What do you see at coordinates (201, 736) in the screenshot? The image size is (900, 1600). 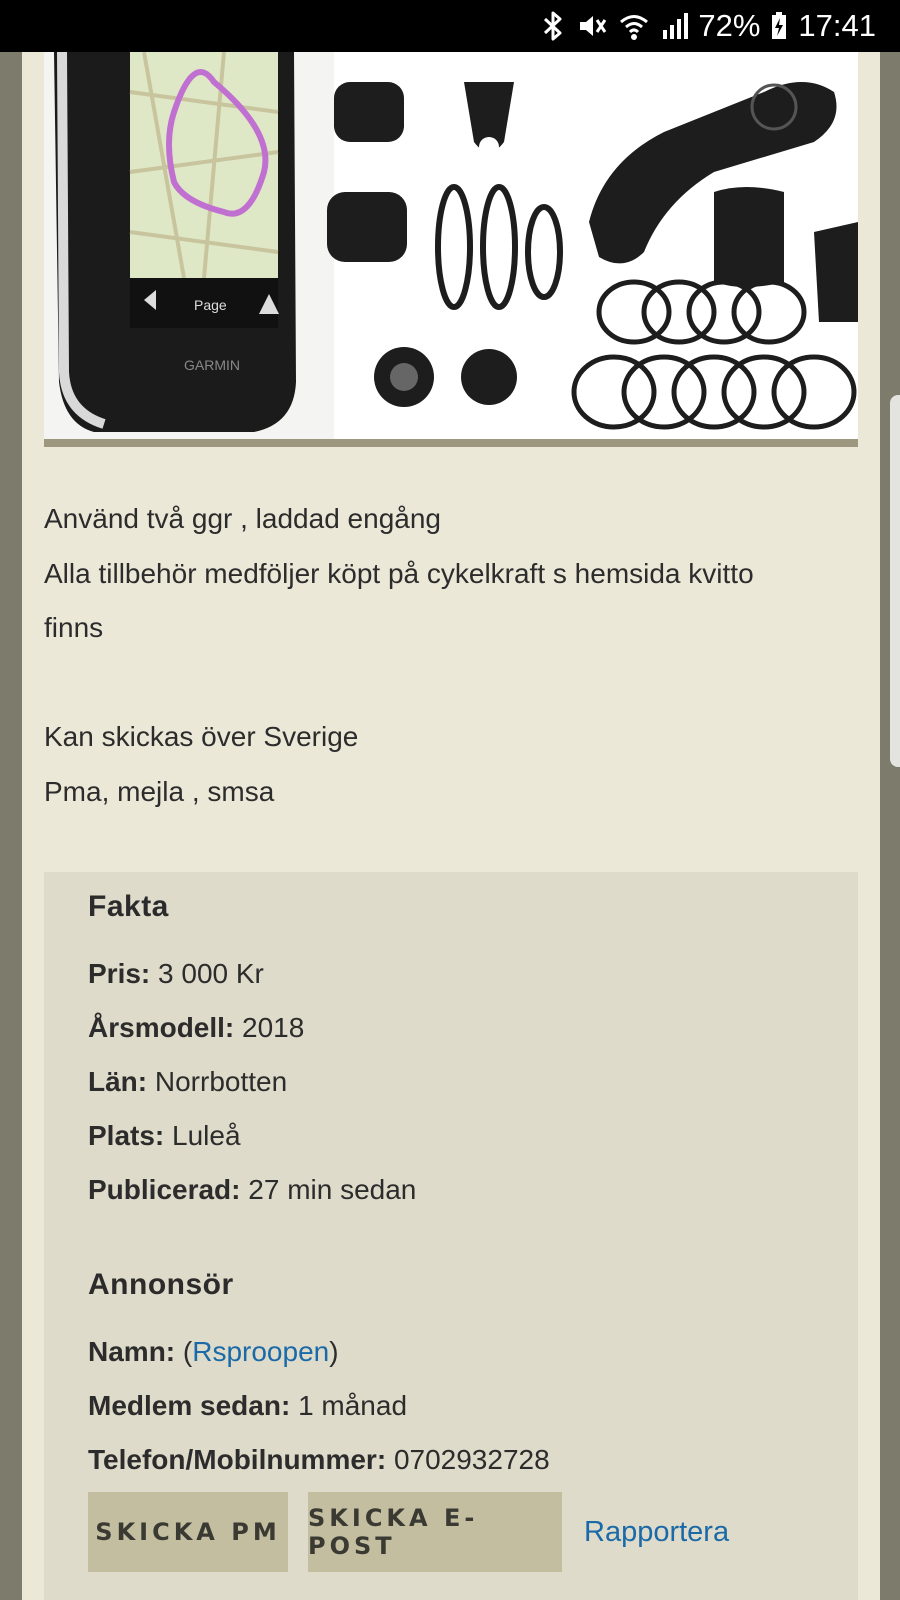 I see `description-line: Kan skickas över Sverige` at bounding box center [201, 736].